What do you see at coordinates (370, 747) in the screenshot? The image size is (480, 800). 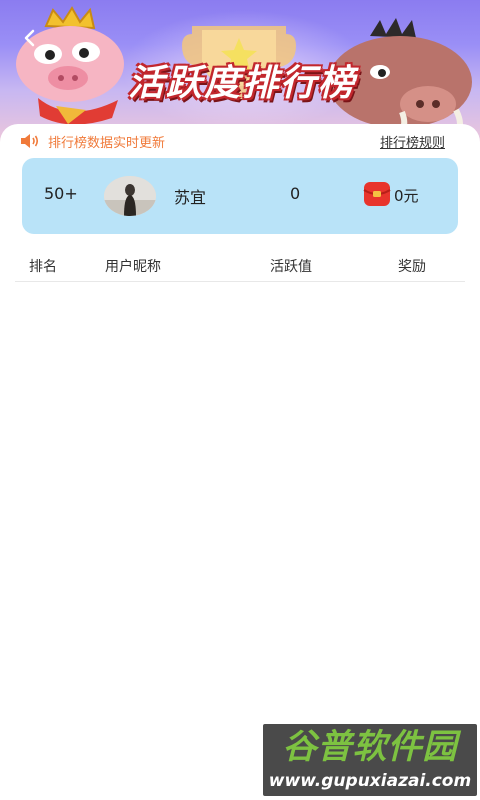 I see `watermark-logo-text: 谷普软件园` at bounding box center [370, 747].